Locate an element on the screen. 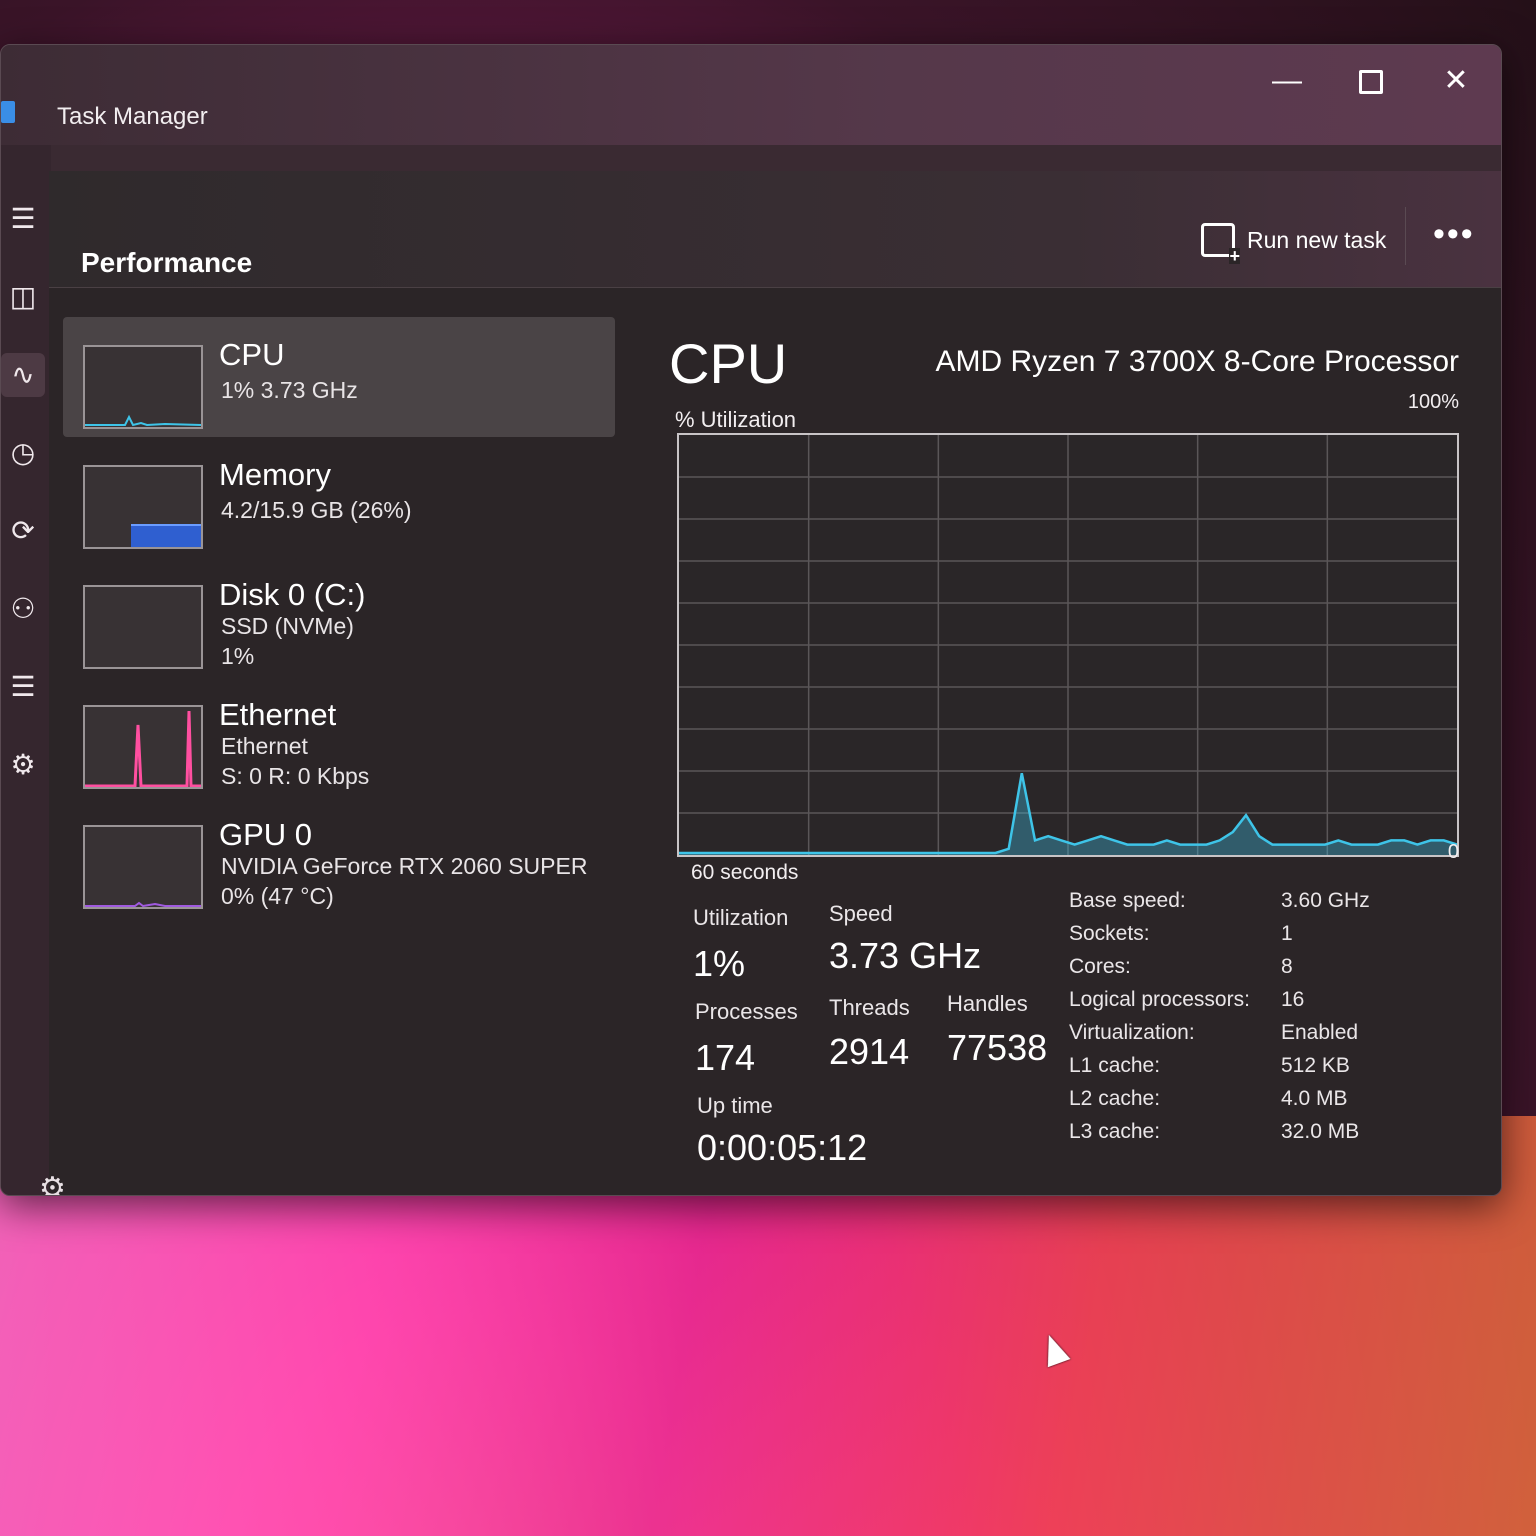  utilization-value: 1% is located at coordinates (719, 963).